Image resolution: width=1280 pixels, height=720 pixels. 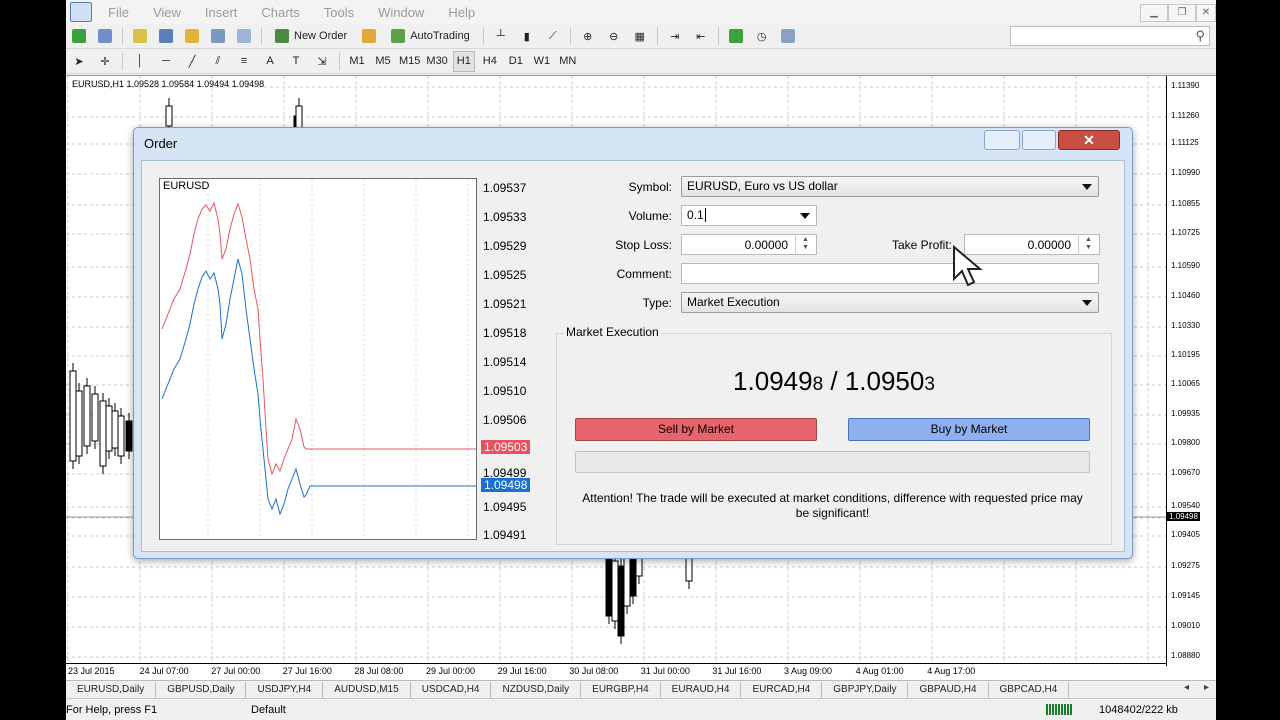 What do you see at coordinates (357, 61) in the screenshot?
I see `tf-m1: M1` at bounding box center [357, 61].